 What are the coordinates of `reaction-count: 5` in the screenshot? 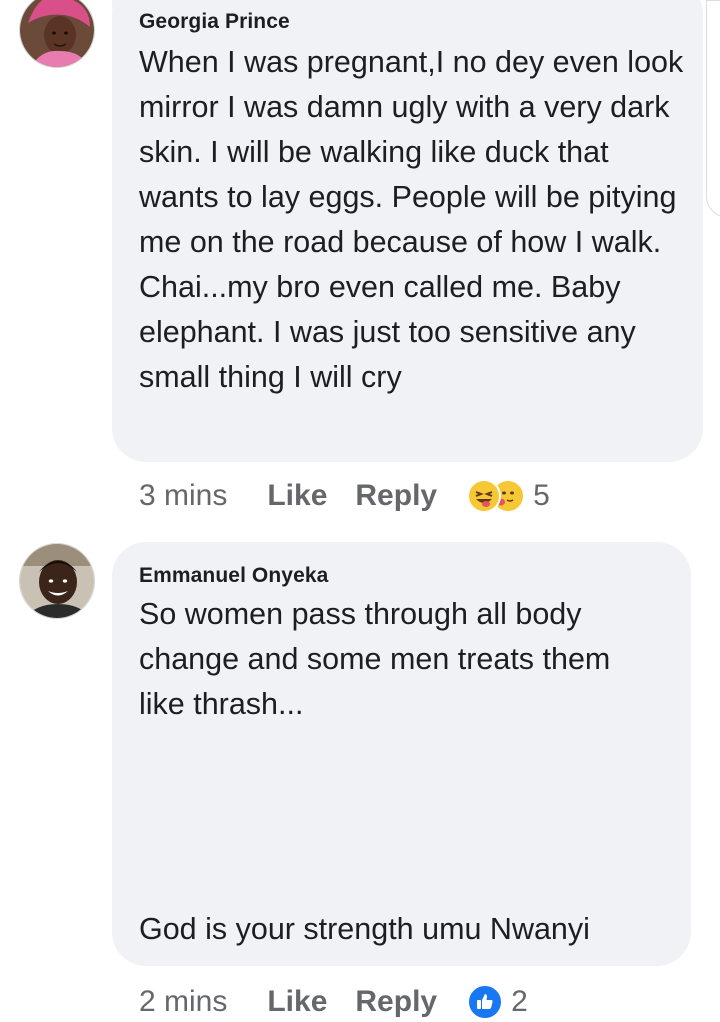 It's located at (541, 495).